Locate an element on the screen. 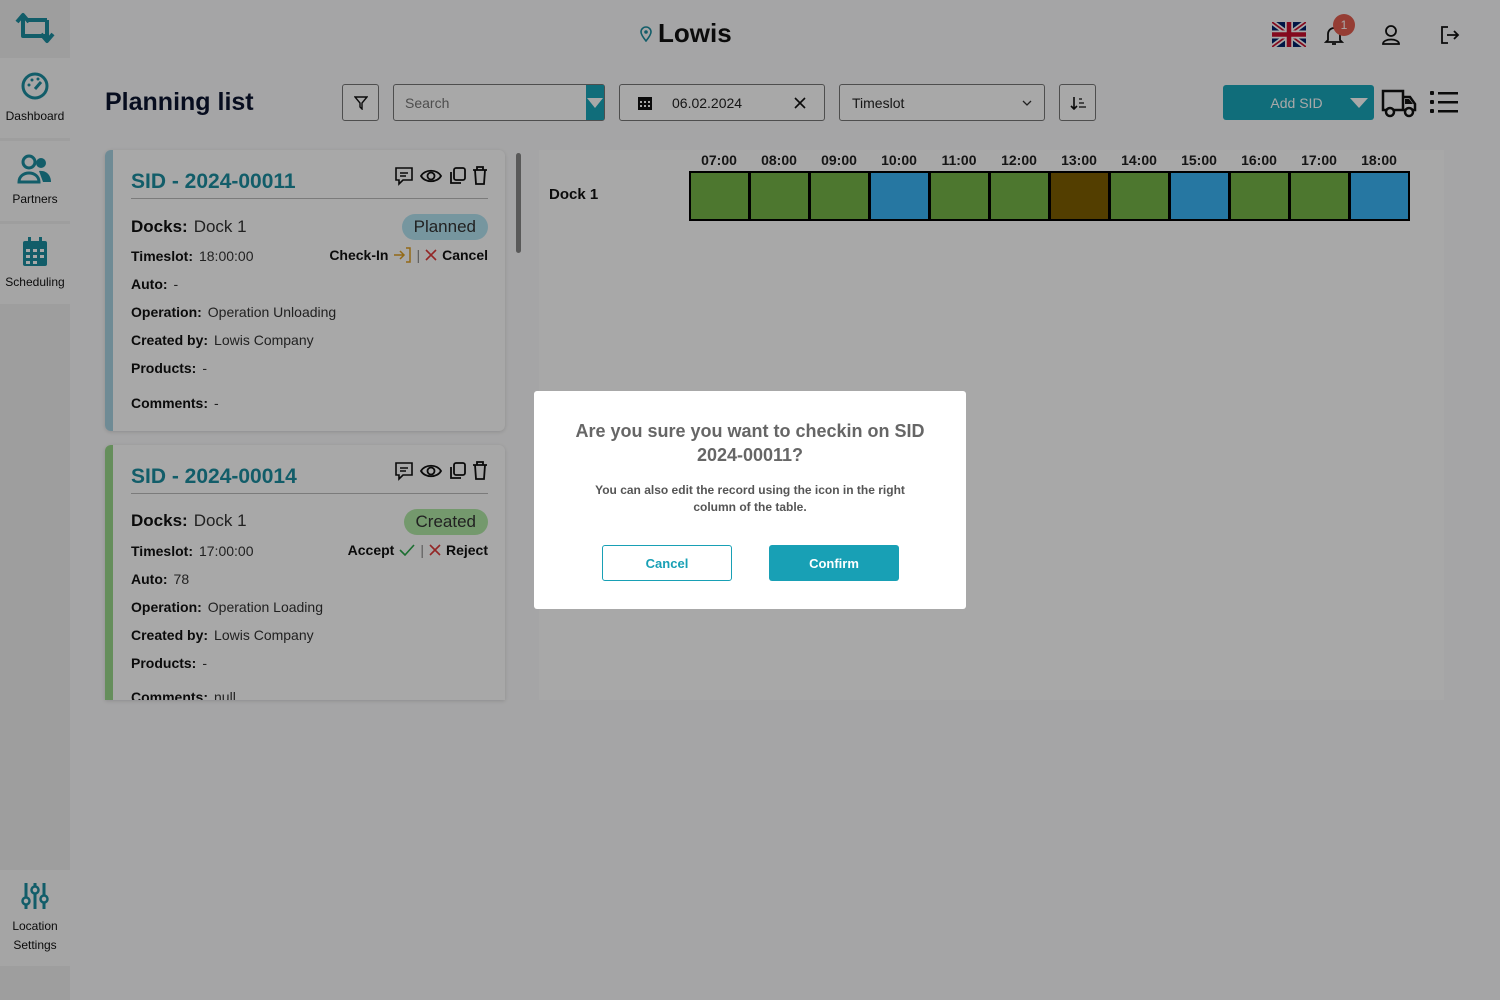 This screenshot has height=1000, width=1500. confirm-button: Confirm is located at coordinates (834, 563).